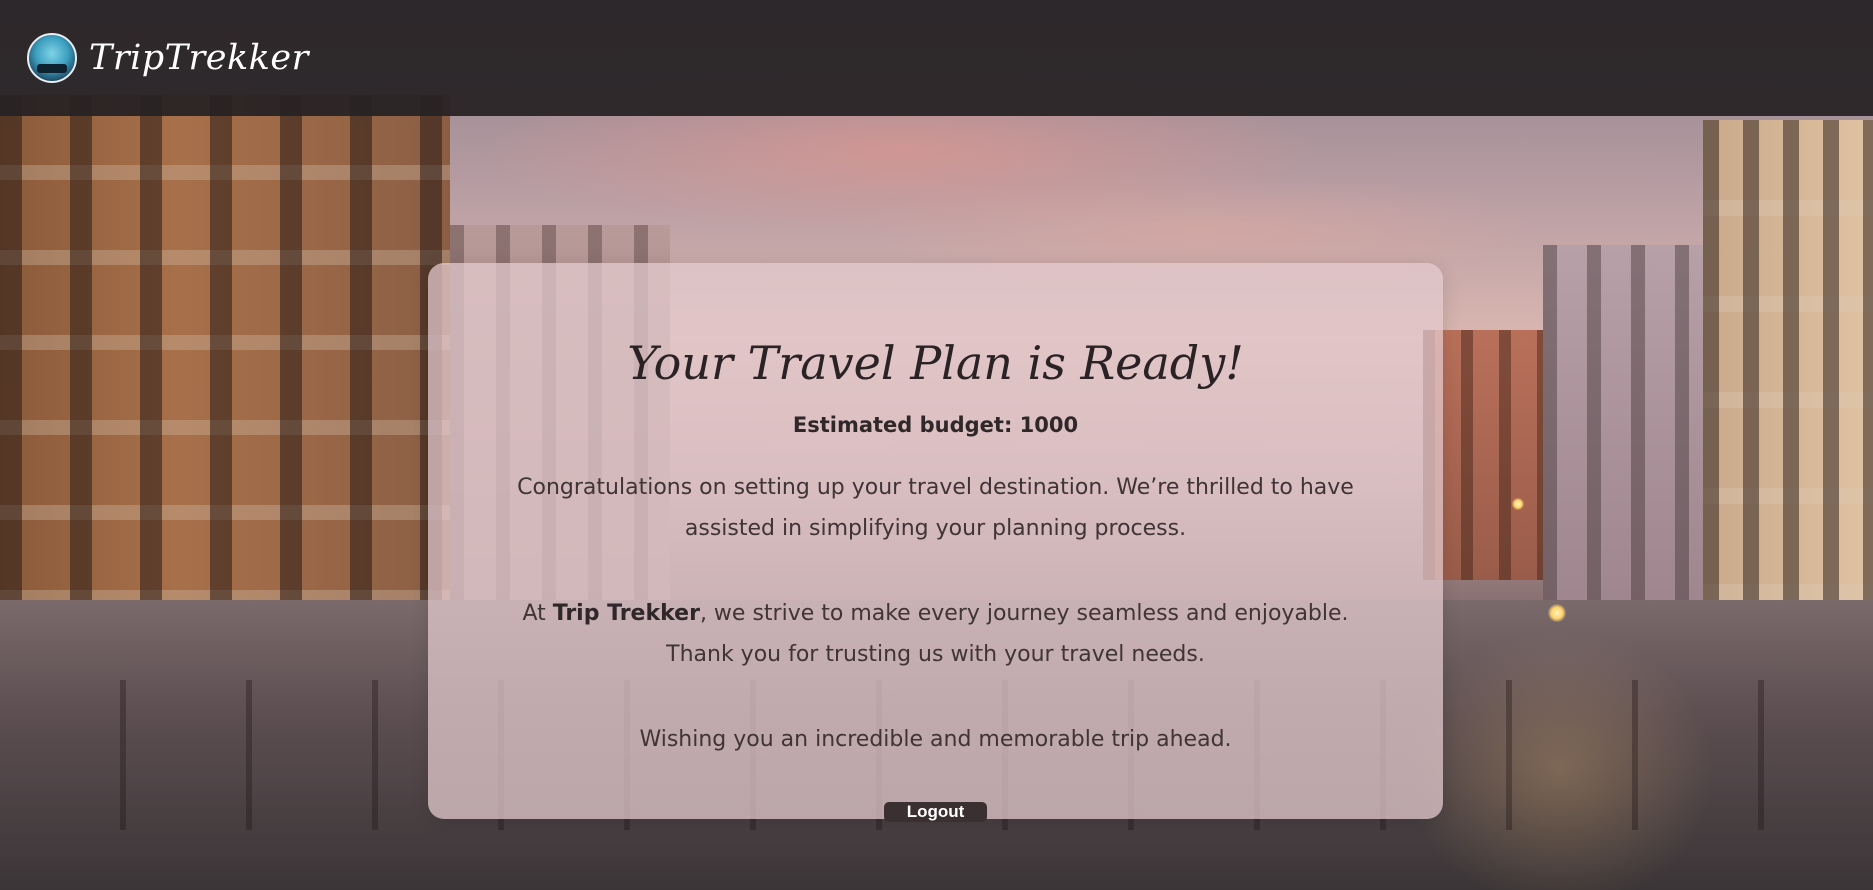  I want to click on page-title: Your Travel Plan is Ready!, so click(935, 363).